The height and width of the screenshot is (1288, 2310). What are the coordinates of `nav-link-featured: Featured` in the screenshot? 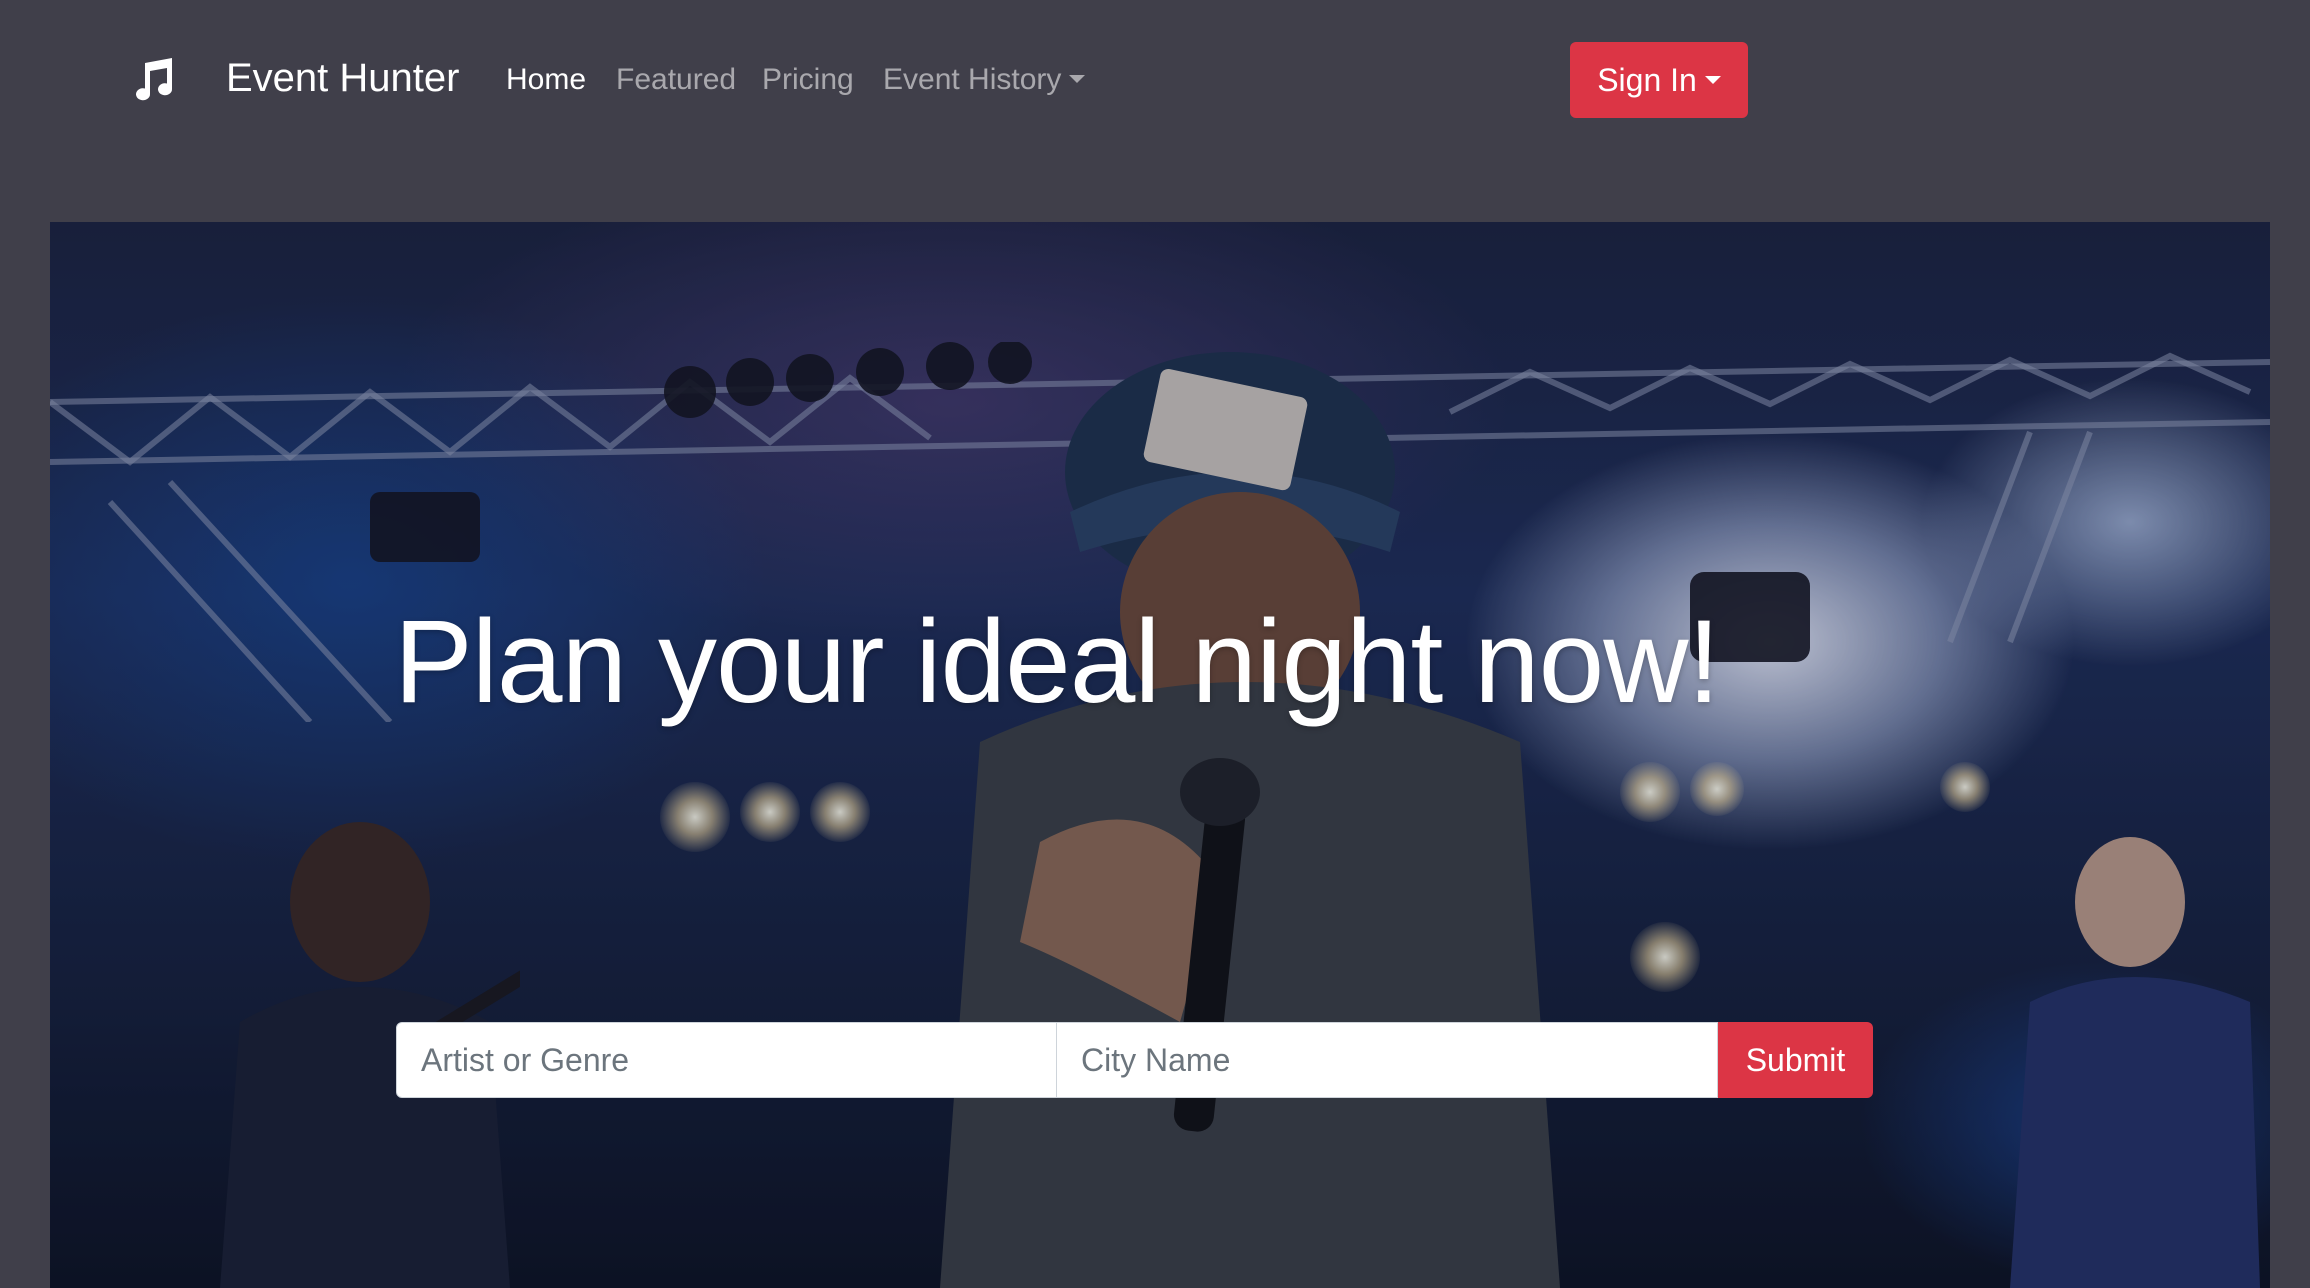 It's located at (676, 80).